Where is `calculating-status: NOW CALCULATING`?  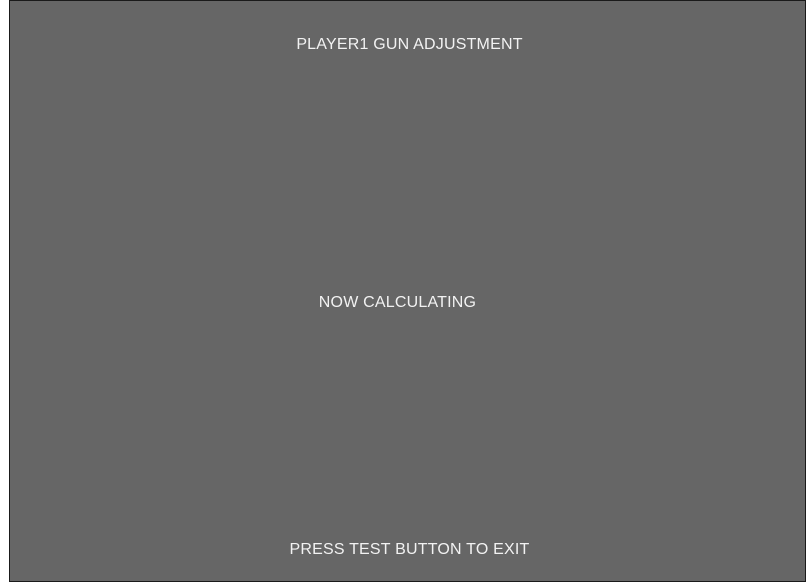 calculating-status: NOW CALCULATING is located at coordinates (397, 302).